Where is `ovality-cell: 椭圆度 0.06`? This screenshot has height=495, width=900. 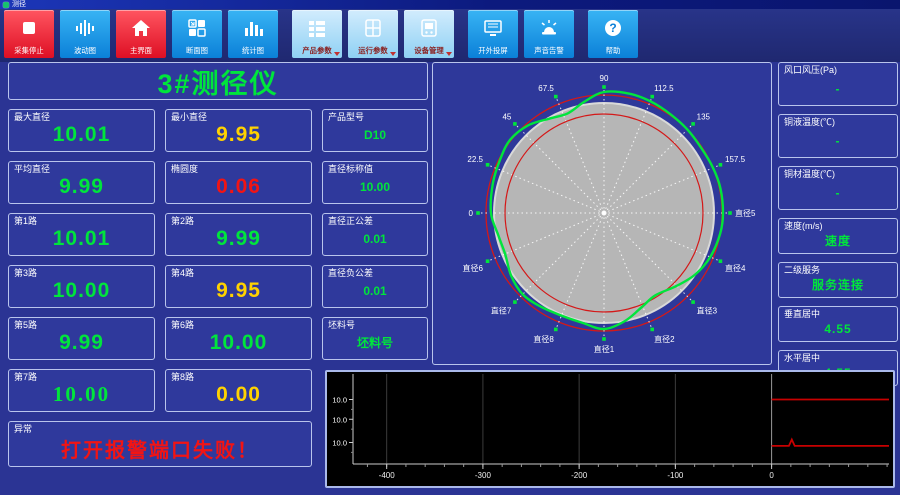
ovality-cell: 椭圆度 0.06 is located at coordinates (238, 182).